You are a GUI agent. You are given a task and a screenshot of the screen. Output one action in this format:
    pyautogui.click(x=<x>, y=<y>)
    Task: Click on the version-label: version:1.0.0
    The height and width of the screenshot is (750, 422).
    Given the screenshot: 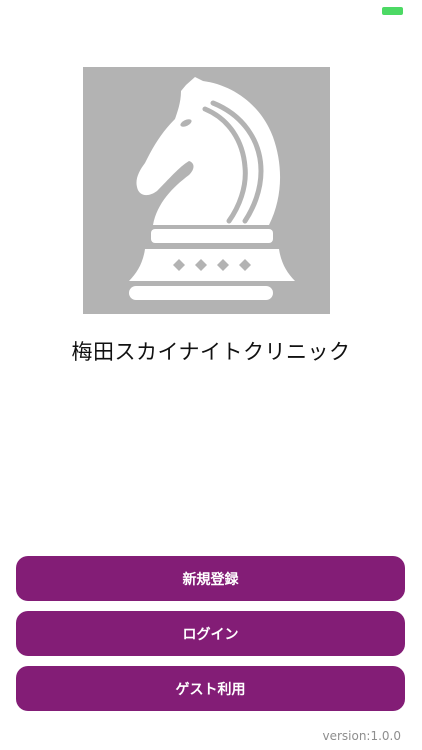 What is the action you would take?
    pyautogui.click(x=361, y=736)
    